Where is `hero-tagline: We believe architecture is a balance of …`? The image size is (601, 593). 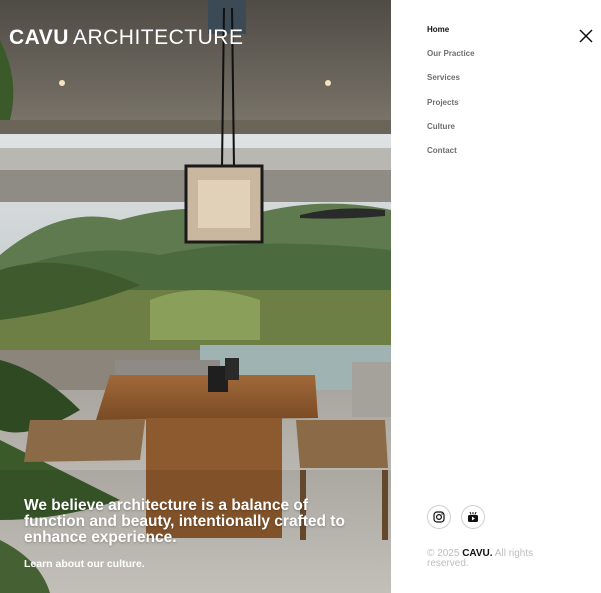
hero-tagline: We believe architecture is a balance of … is located at coordinates (184, 521).